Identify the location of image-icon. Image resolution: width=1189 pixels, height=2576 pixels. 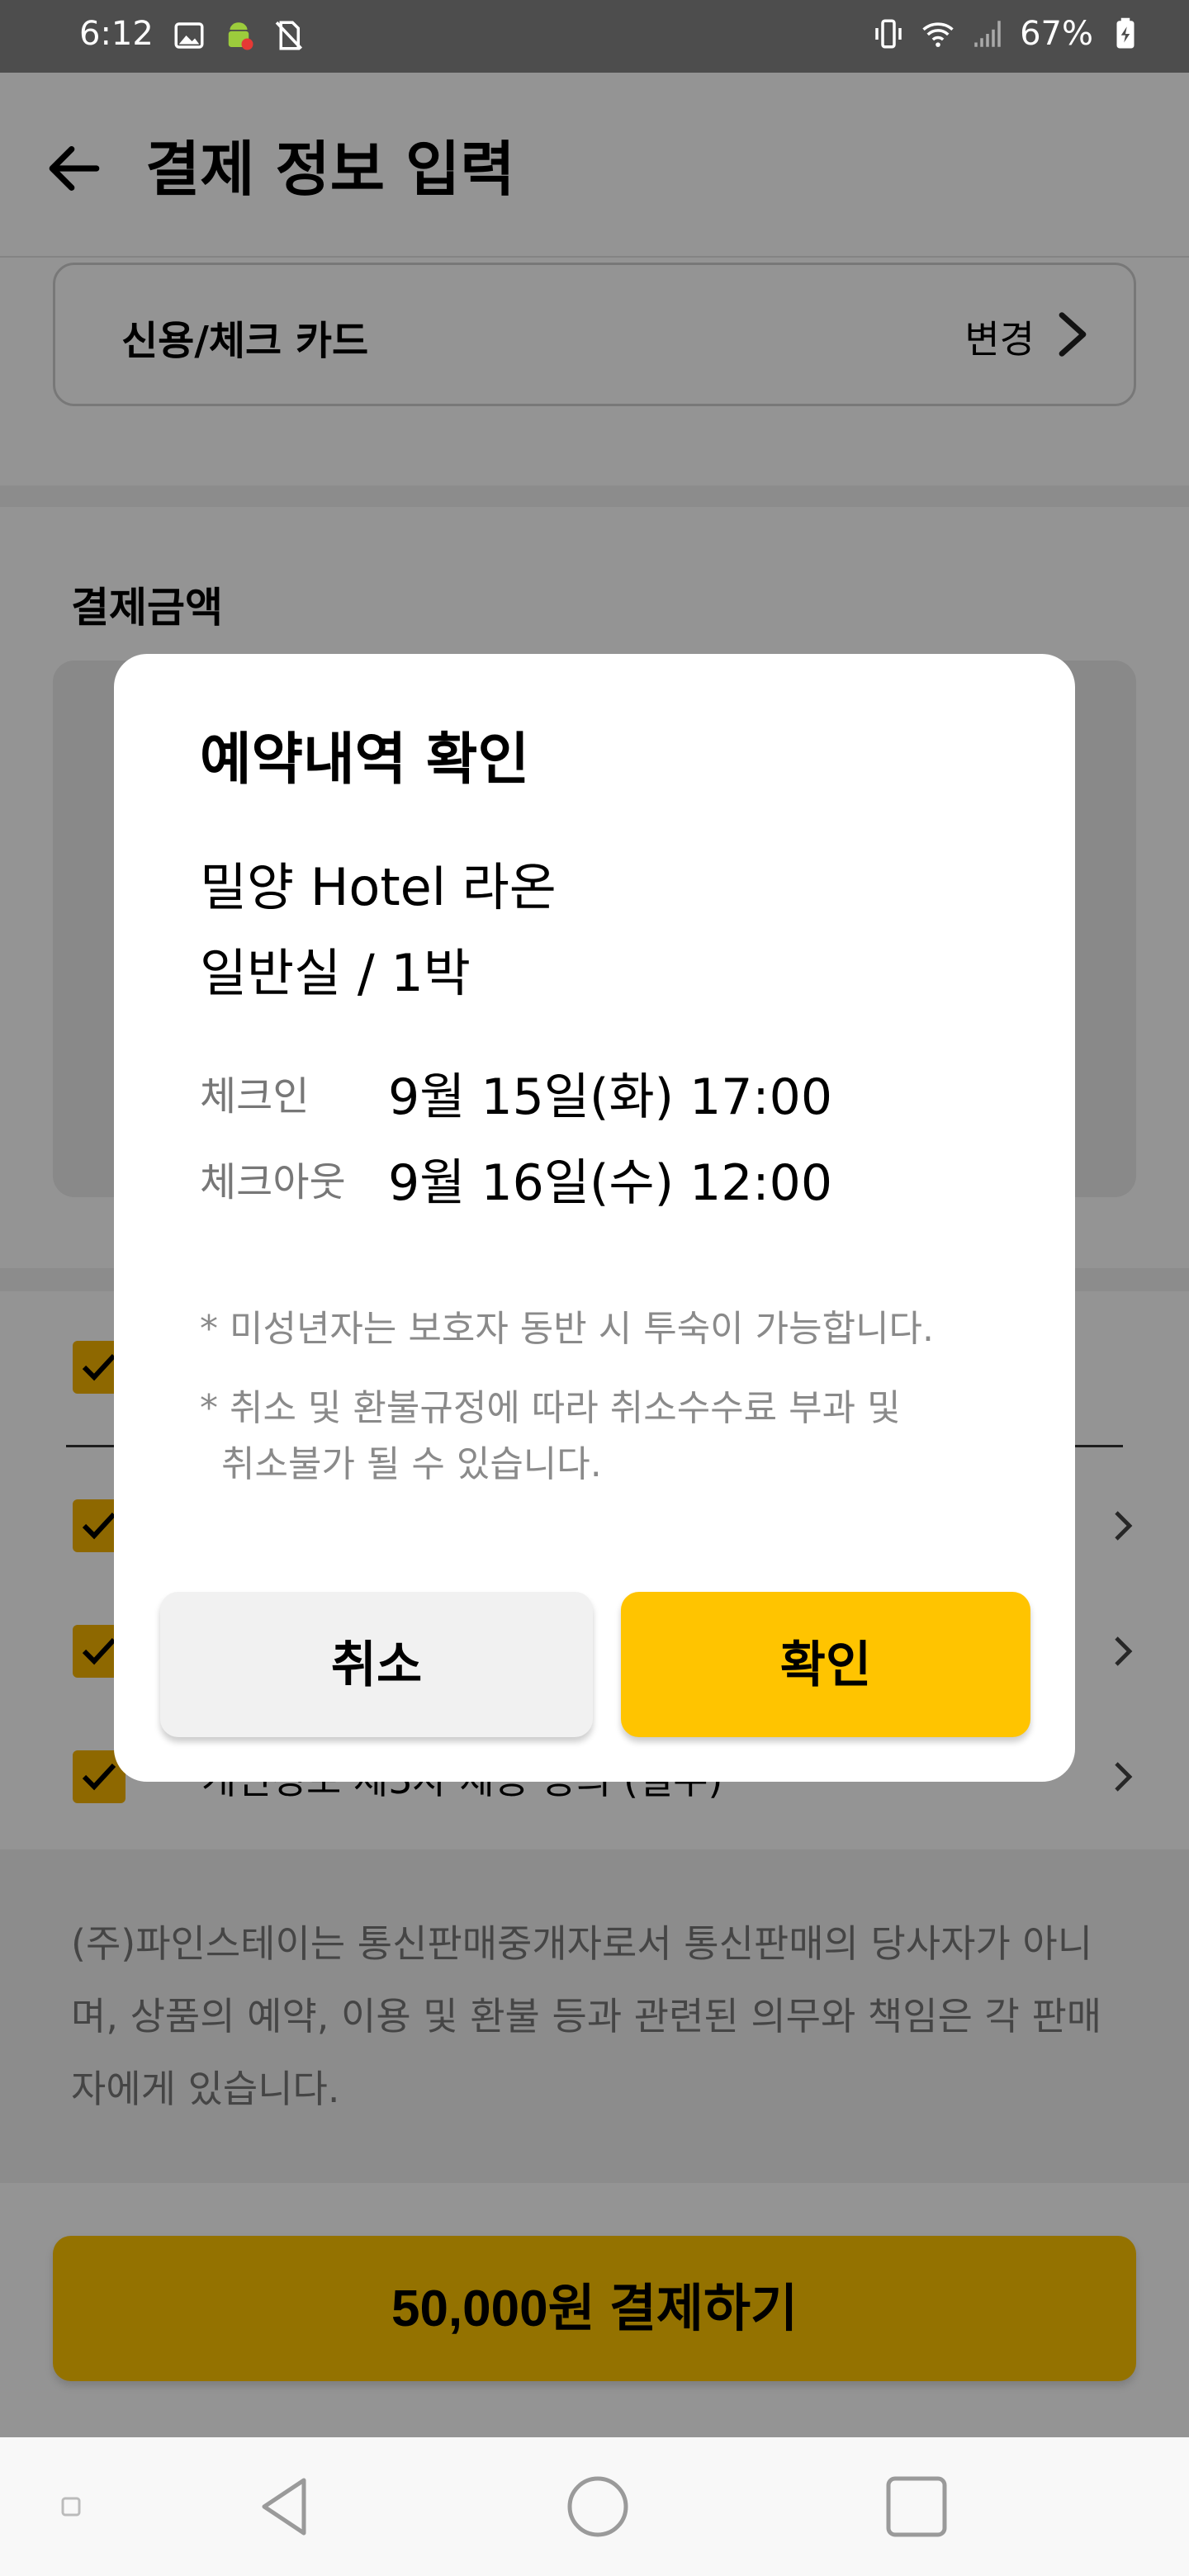
(189, 35).